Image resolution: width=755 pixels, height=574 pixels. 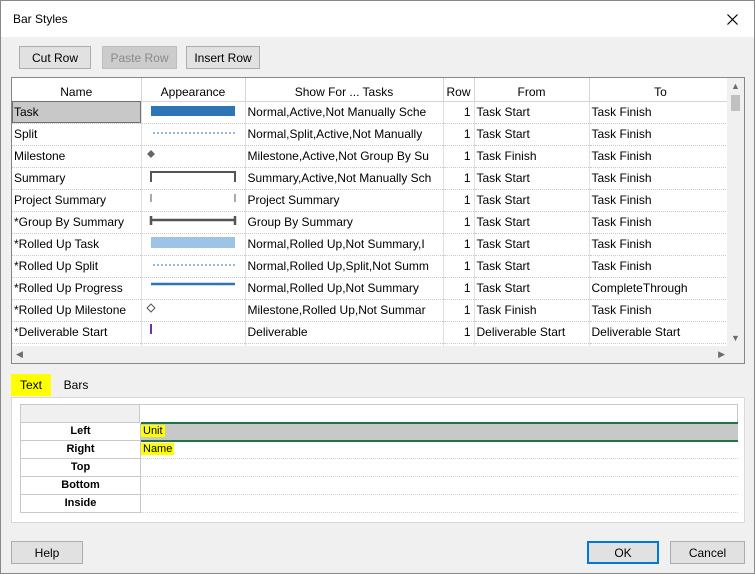 I want to click on cell-name: Split, so click(x=77, y=134).